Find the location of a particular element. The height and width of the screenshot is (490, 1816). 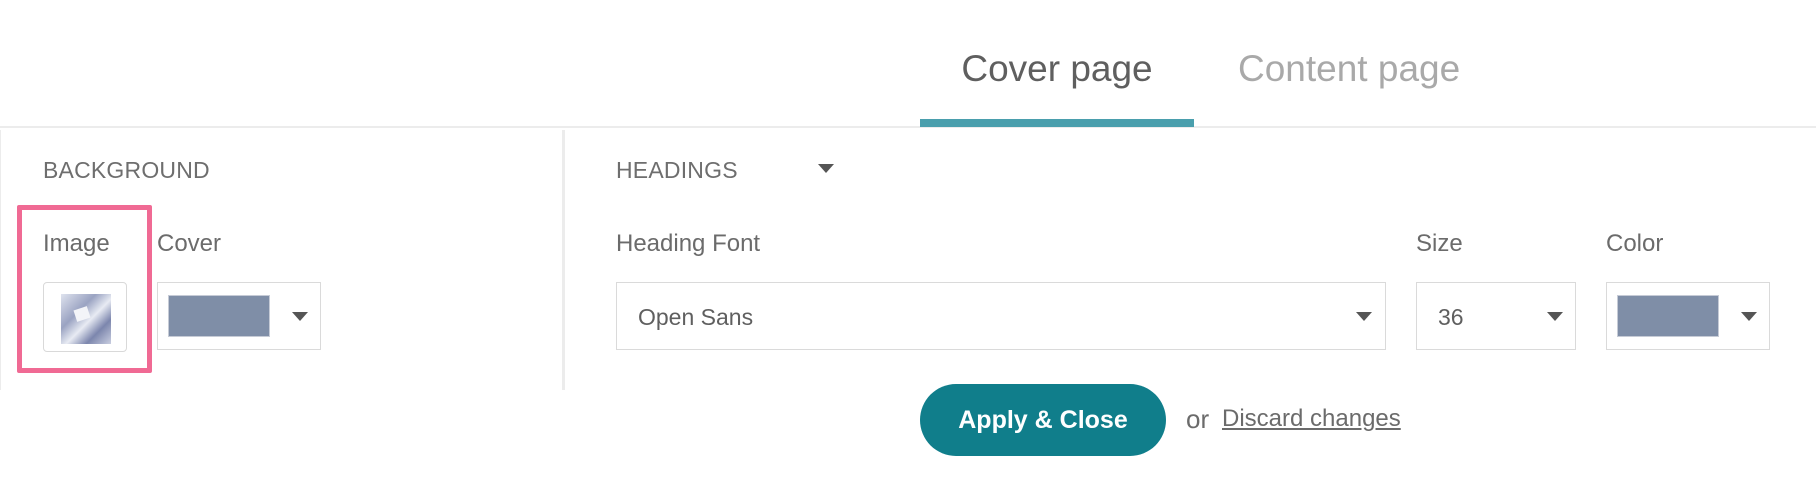

heading-size-select: 36 is located at coordinates (1496, 316).